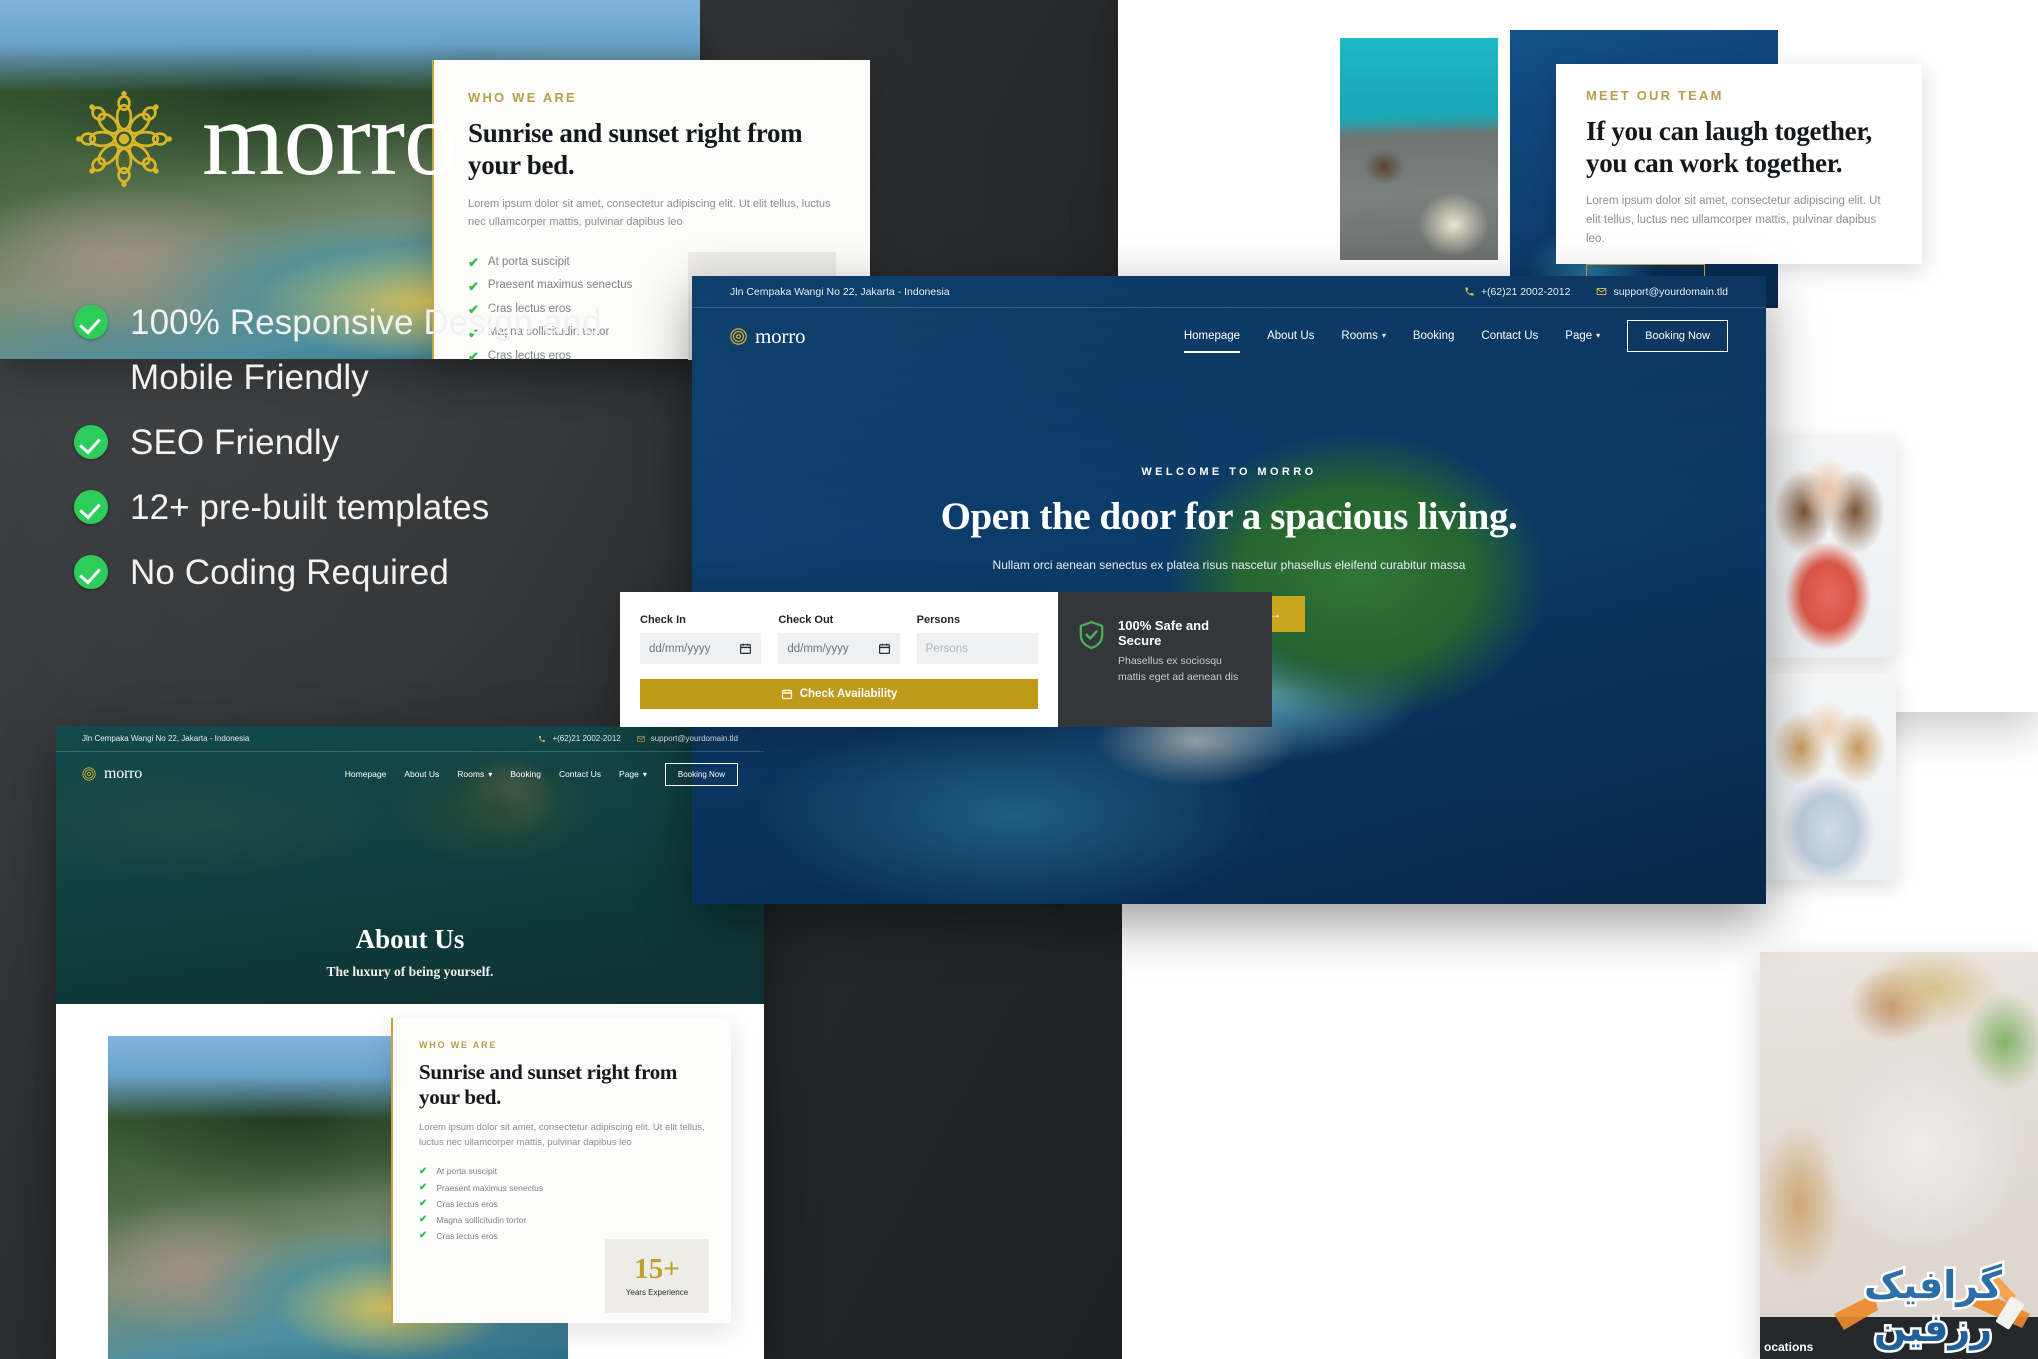 This screenshot has height=1359, width=2038. Describe the element at coordinates (1828, 547) in the screenshot. I see `smiling-woman-striped-shirt-photo` at that location.